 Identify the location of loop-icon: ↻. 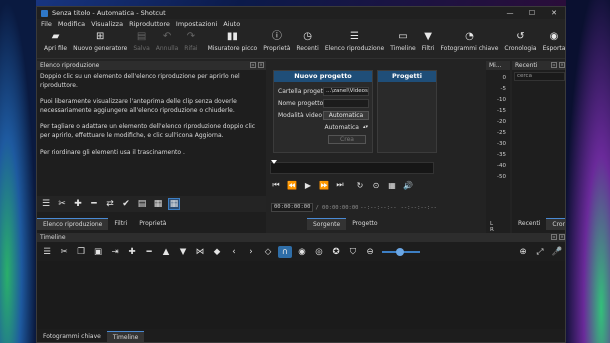
(360, 185).